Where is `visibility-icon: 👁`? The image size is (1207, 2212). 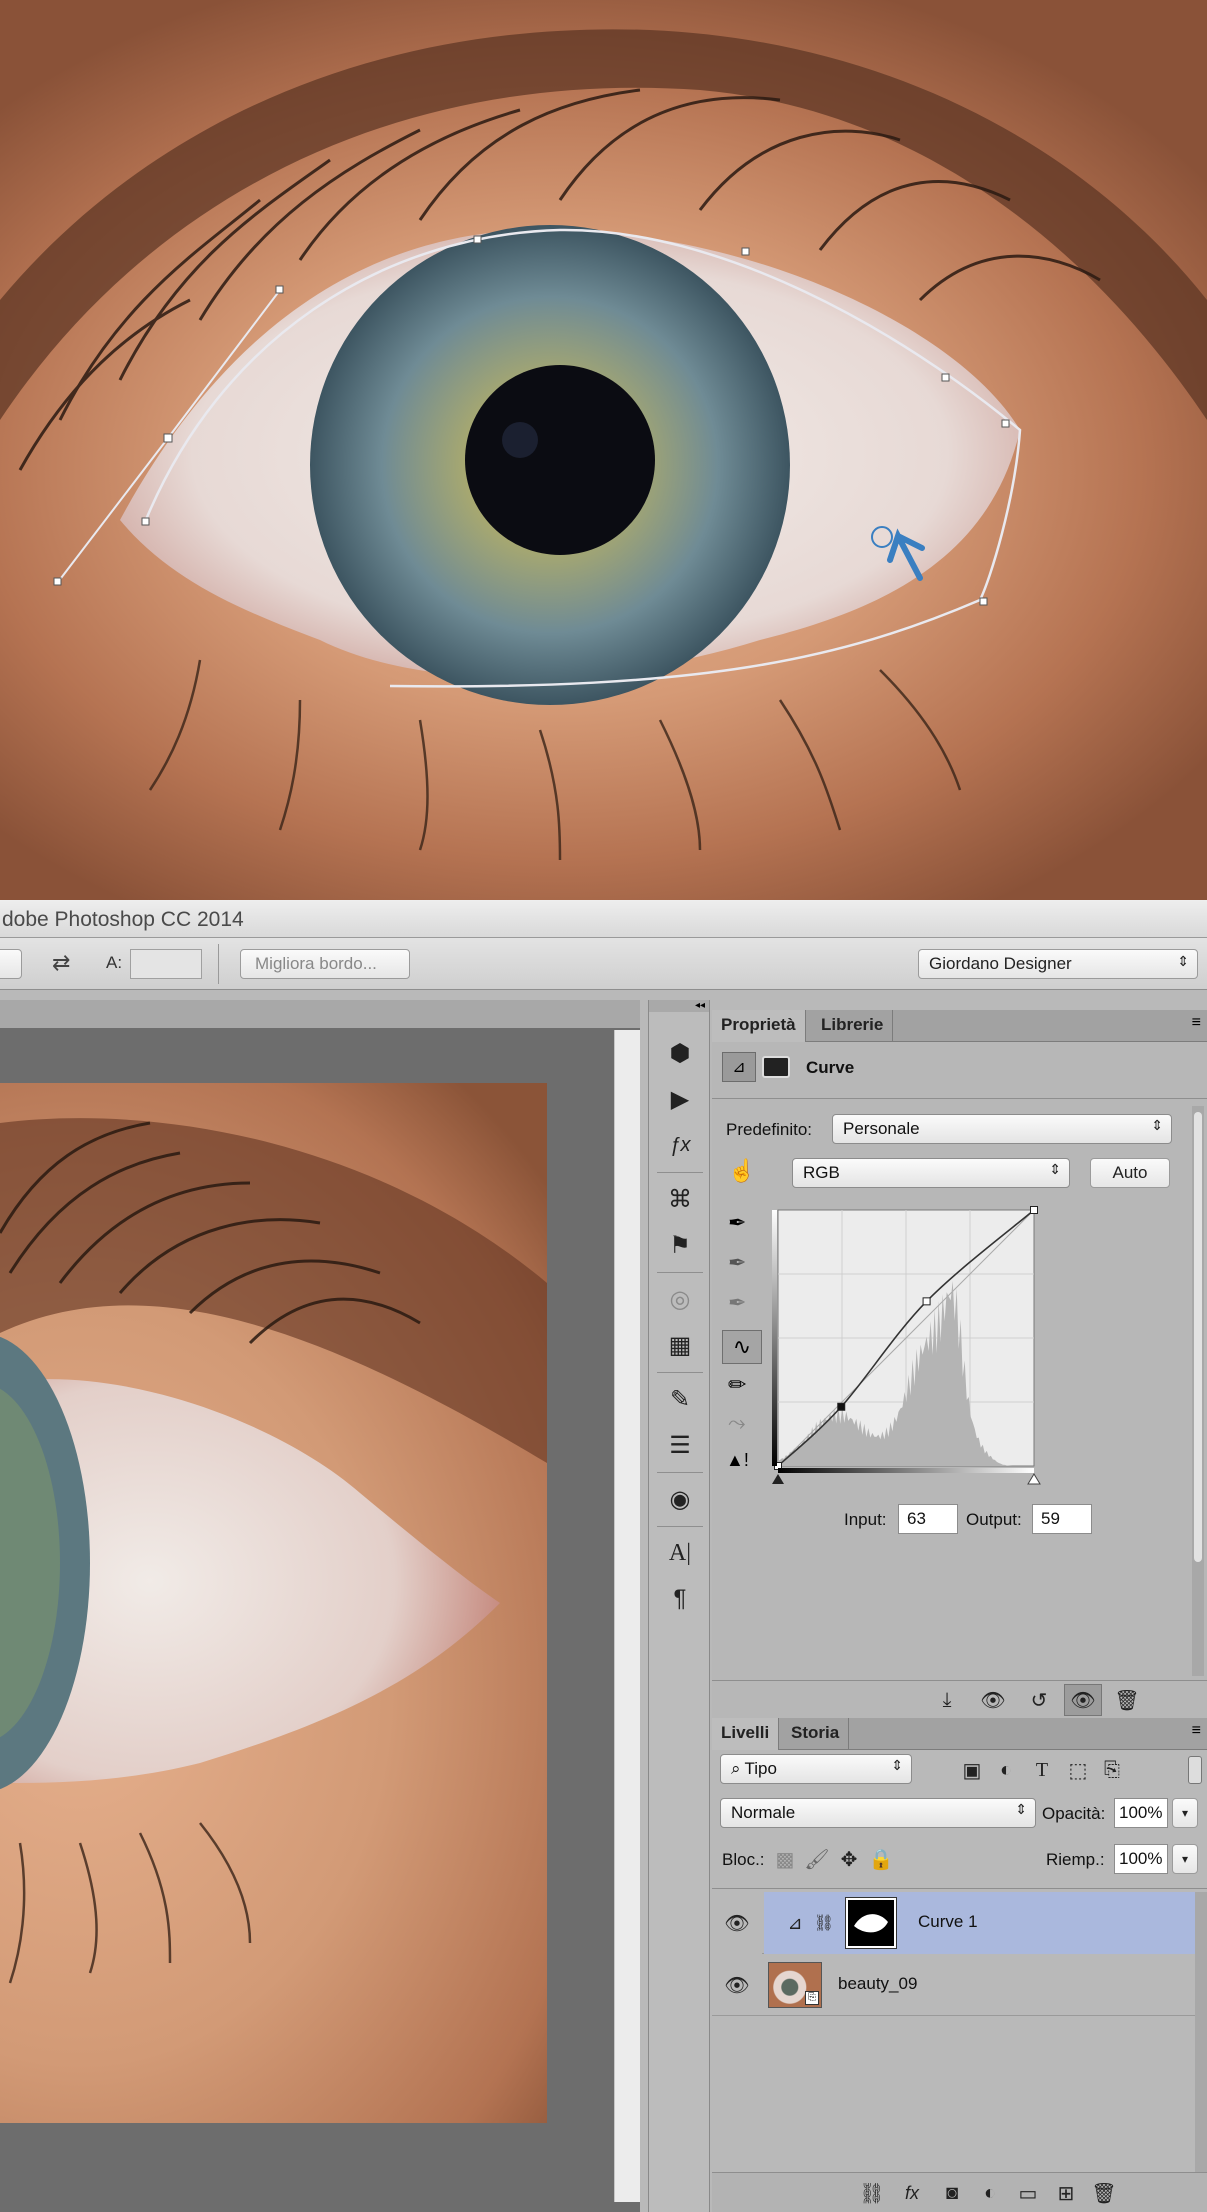
visibility-icon: 👁 is located at coordinates (1083, 1700).